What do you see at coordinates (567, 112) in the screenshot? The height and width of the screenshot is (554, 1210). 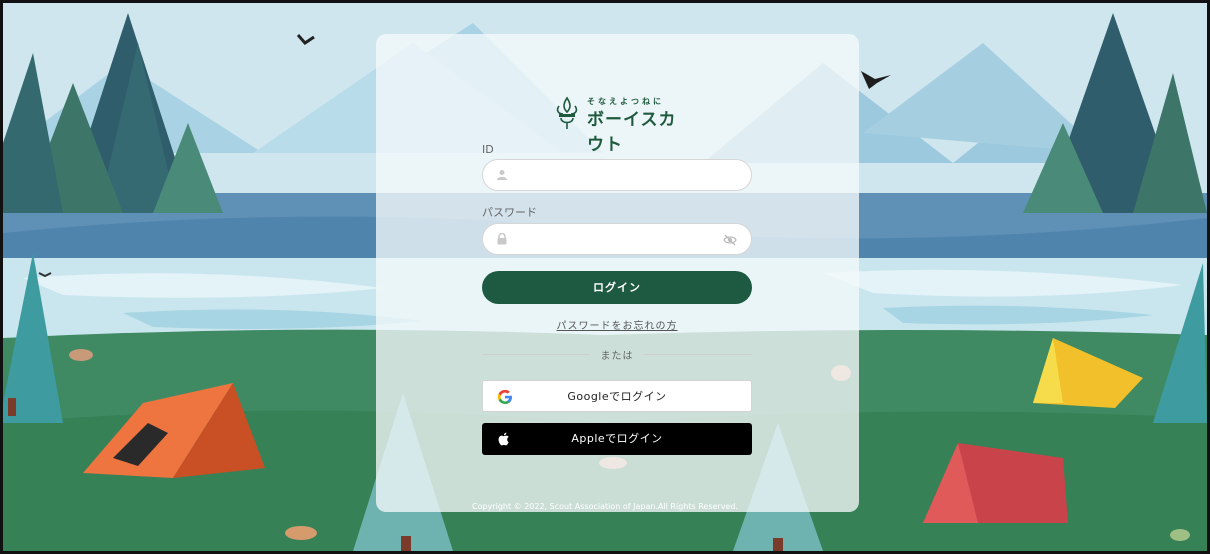 I see `scout-emblem-icon` at bounding box center [567, 112].